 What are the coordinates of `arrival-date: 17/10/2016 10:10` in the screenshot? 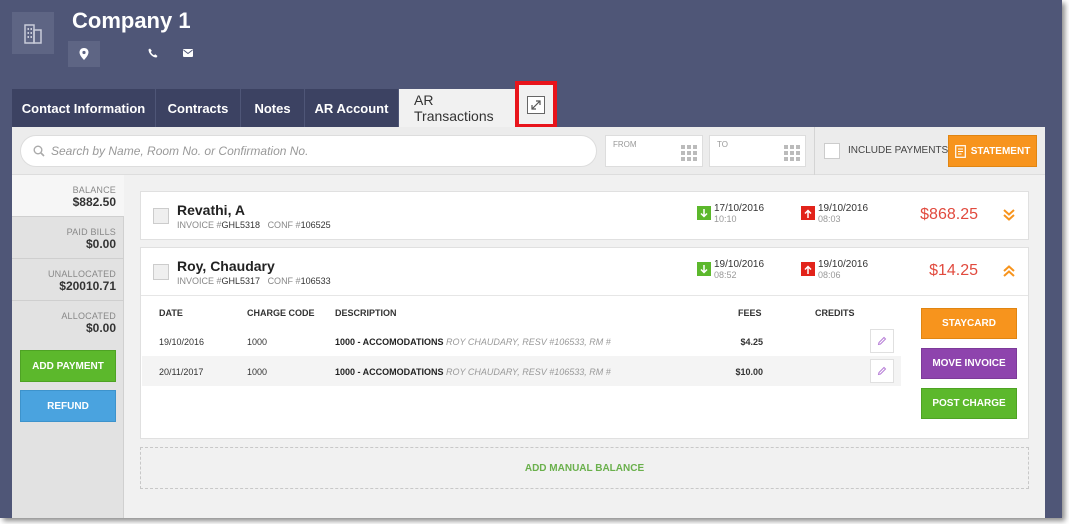 It's located at (730, 214).